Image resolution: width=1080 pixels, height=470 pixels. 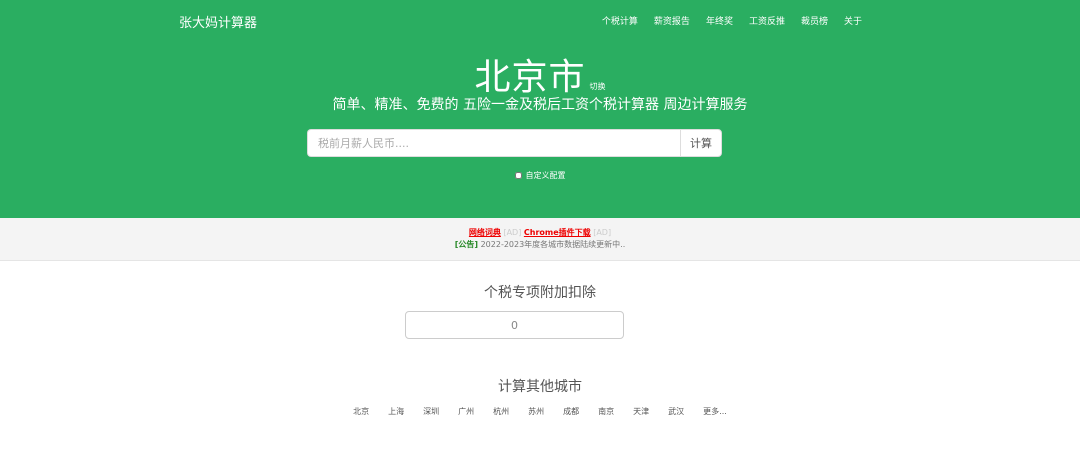 What do you see at coordinates (466, 244) in the screenshot?
I see `announcement-tag: [公告]` at bounding box center [466, 244].